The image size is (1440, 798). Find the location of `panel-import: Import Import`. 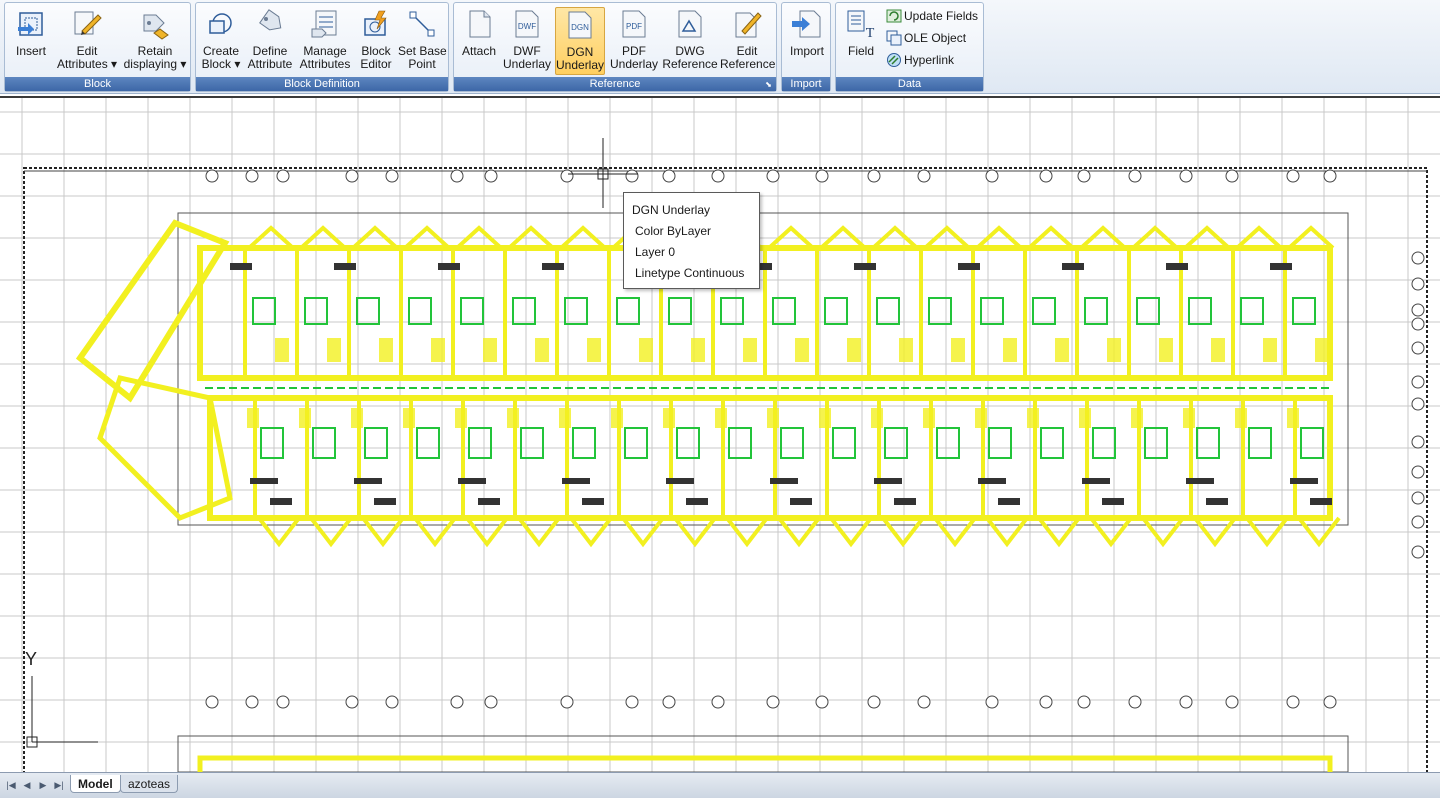

panel-import: Import Import is located at coordinates (806, 47).